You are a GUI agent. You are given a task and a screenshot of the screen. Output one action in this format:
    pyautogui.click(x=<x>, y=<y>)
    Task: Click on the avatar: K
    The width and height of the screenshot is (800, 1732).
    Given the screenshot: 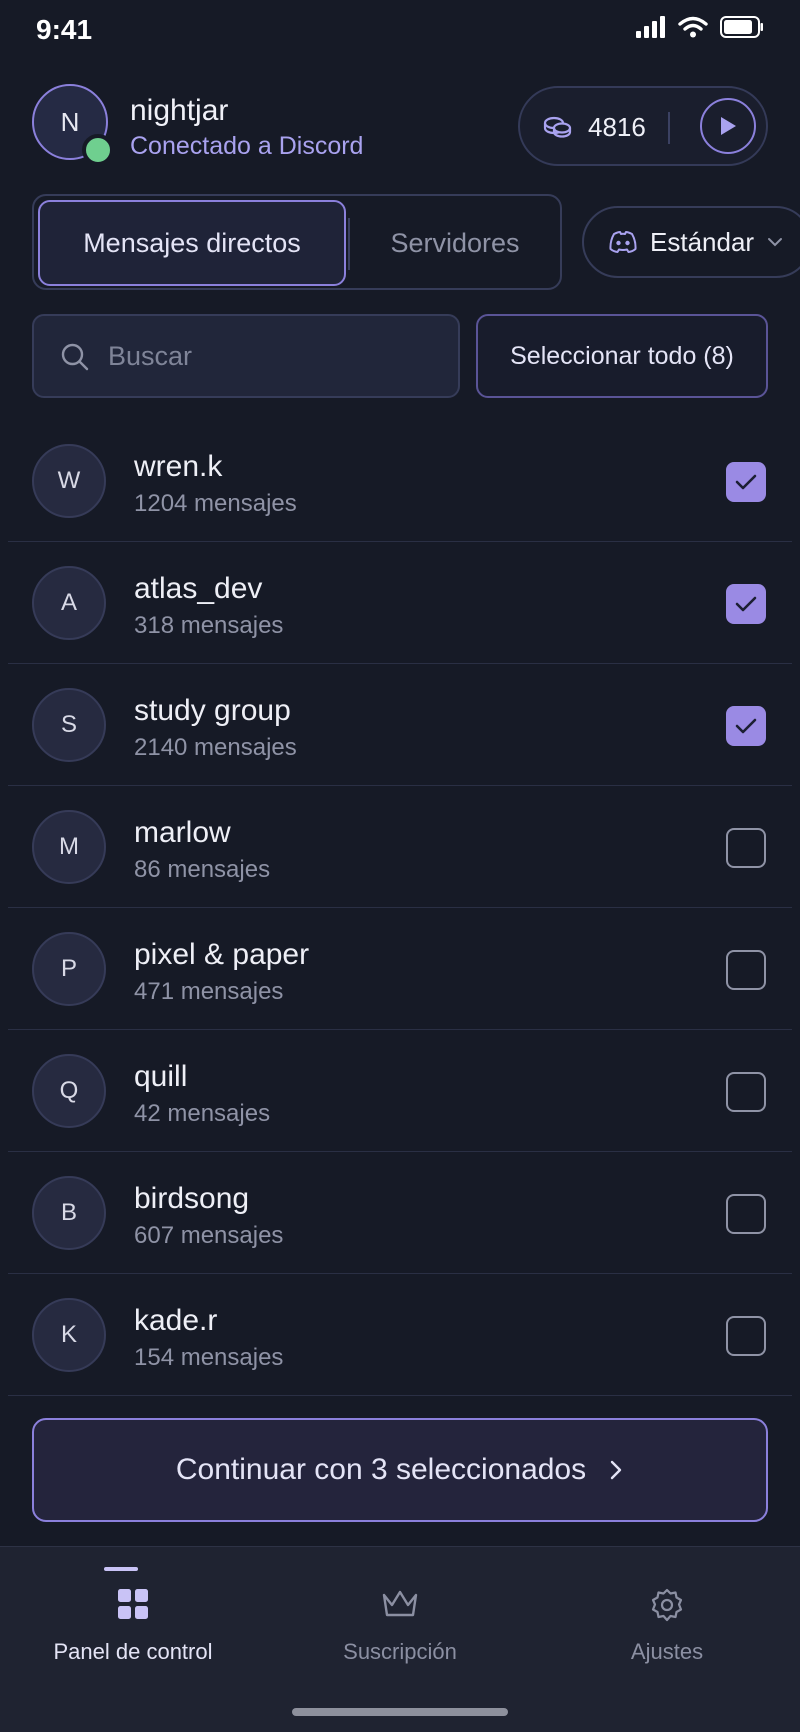 What is the action you would take?
    pyautogui.click(x=69, y=1335)
    